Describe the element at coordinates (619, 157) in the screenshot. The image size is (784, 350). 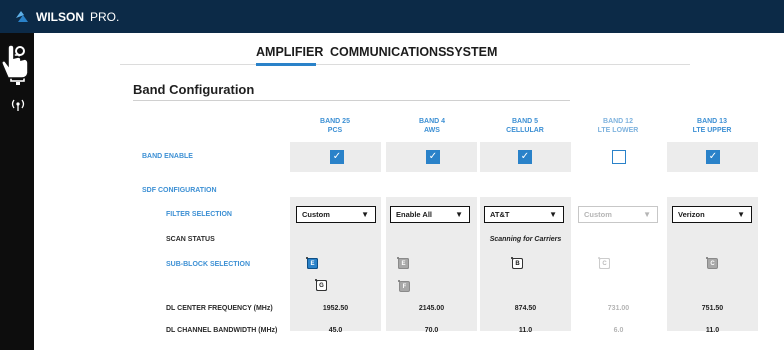
I see `band12-enable-checkbox` at that location.